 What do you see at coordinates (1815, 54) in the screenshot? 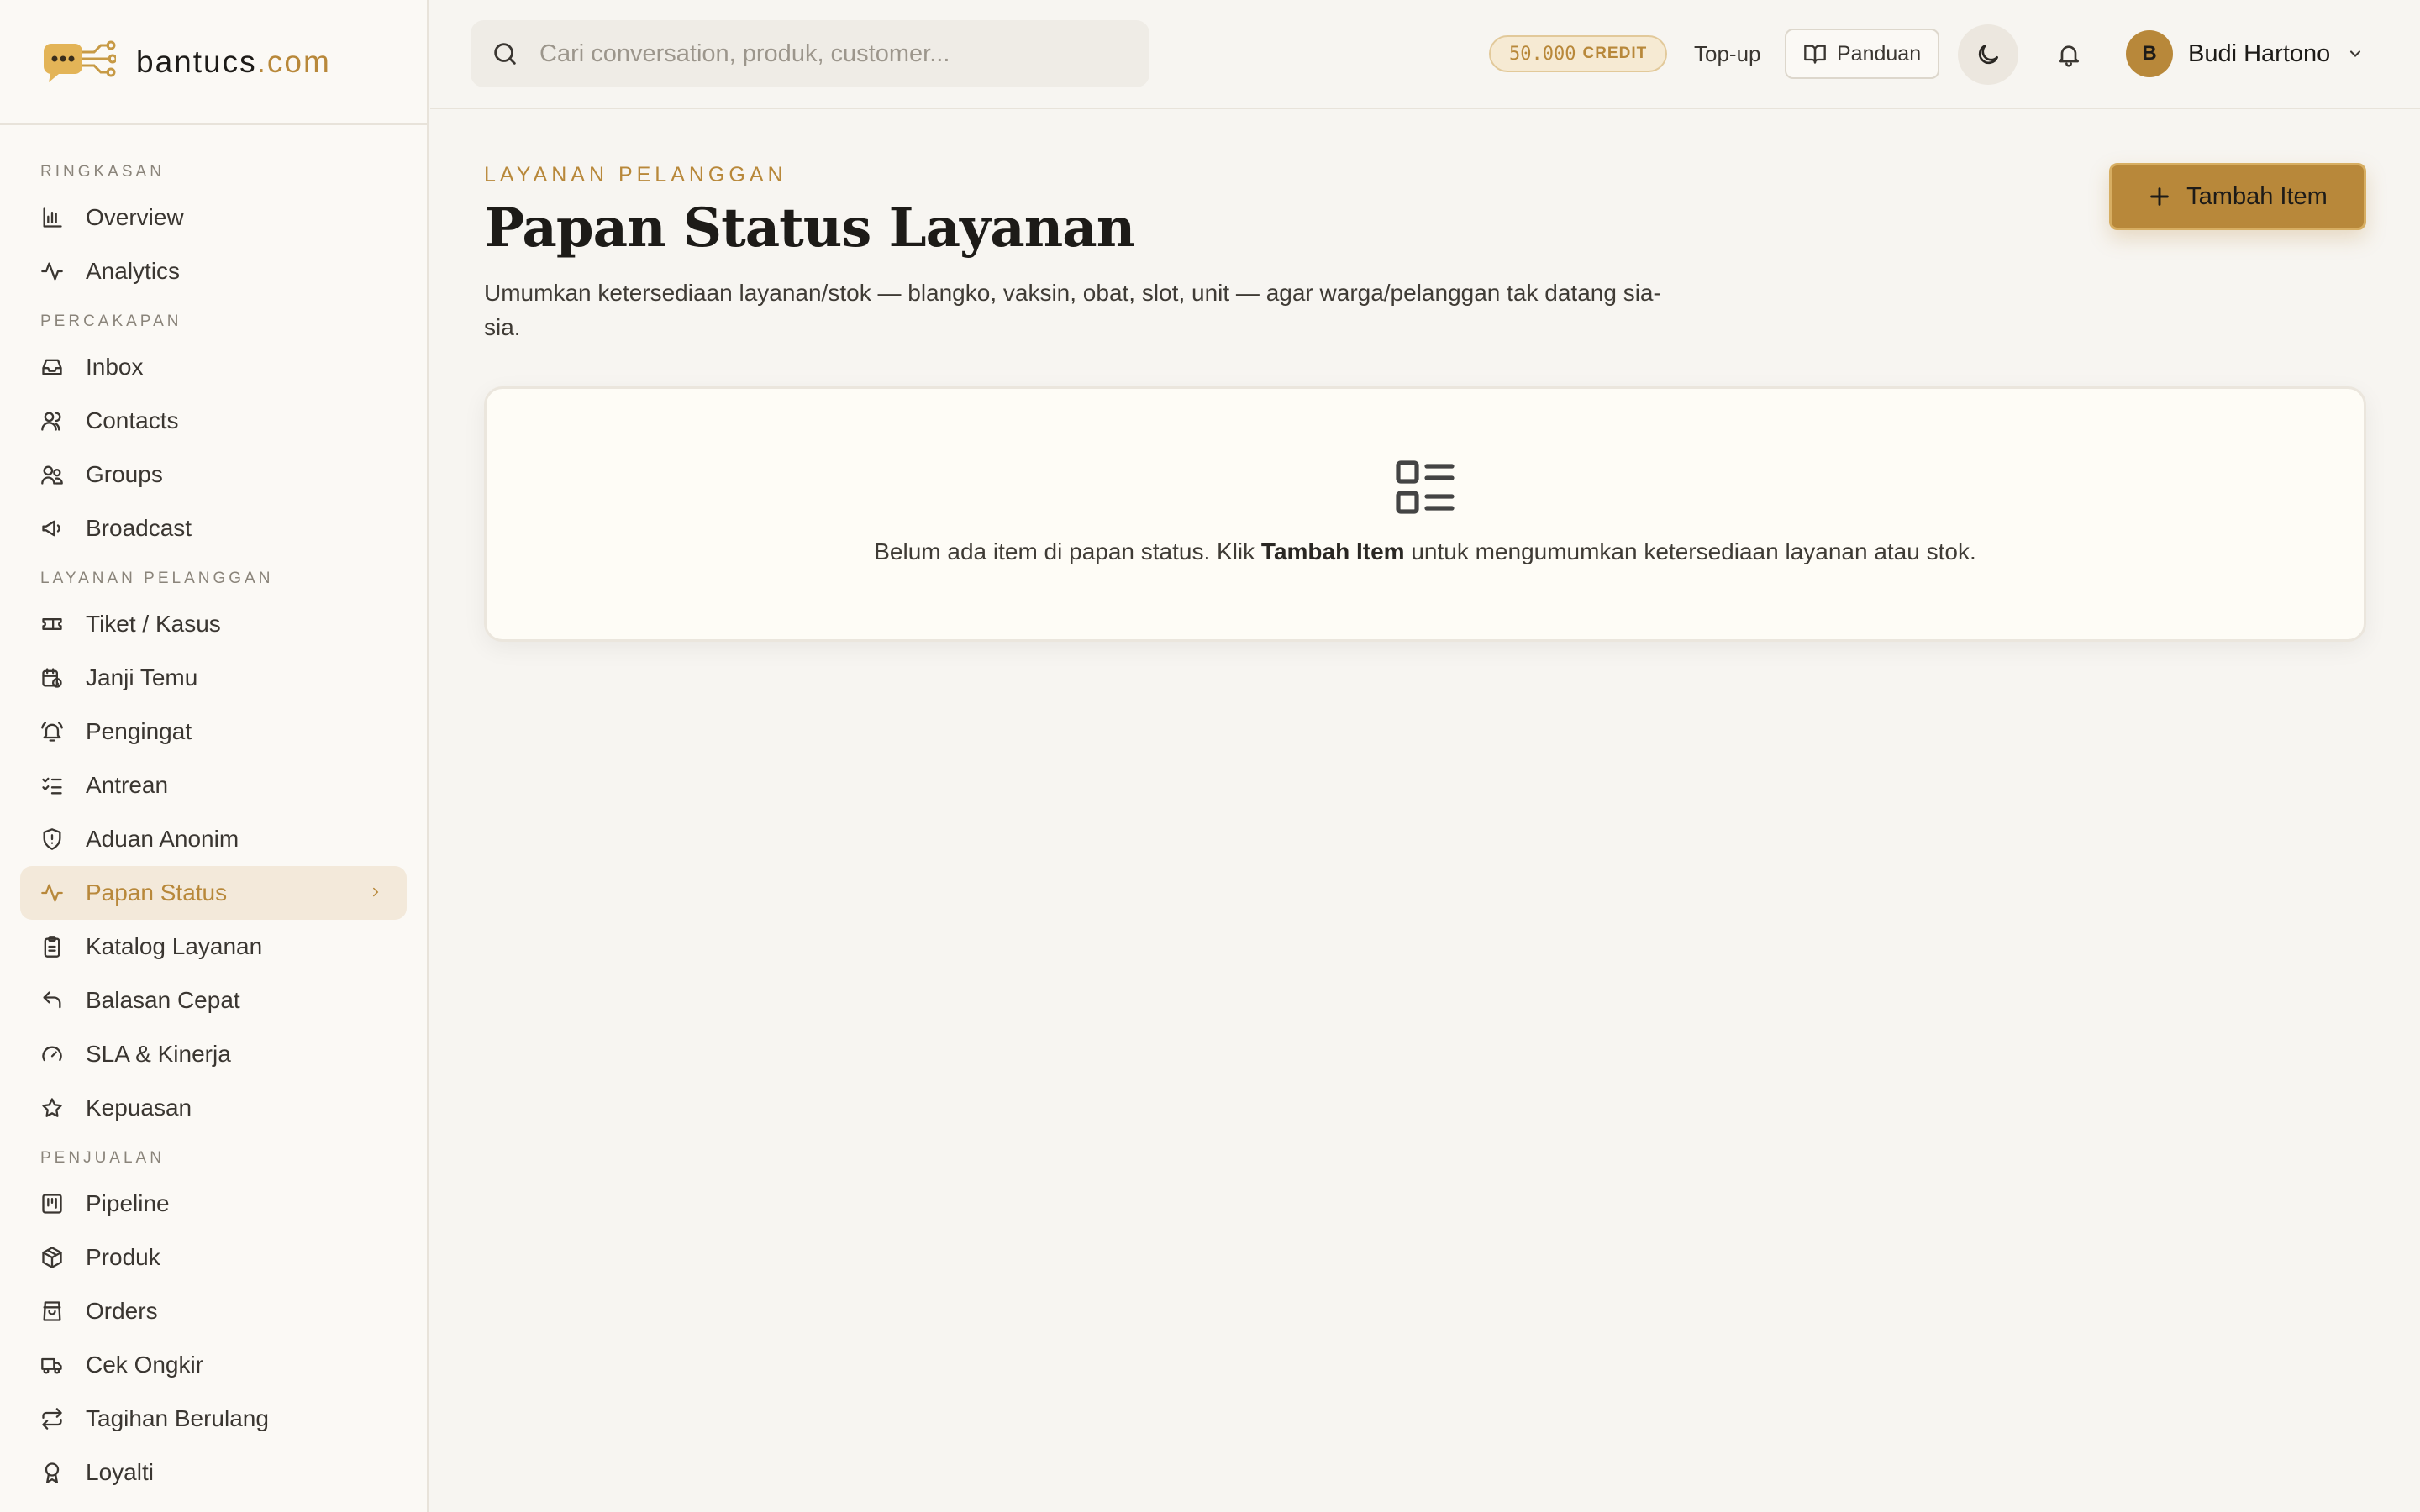
I see `book-open-icon` at bounding box center [1815, 54].